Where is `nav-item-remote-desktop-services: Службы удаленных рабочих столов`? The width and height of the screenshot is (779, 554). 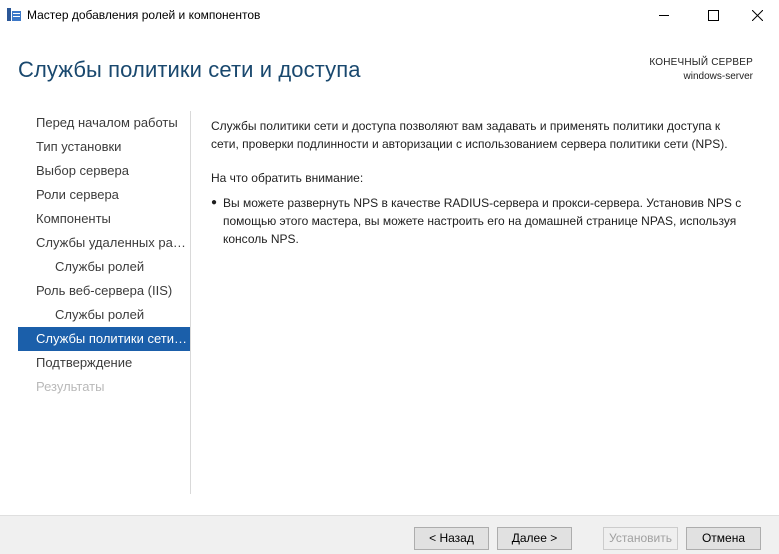
nav-item-remote-desktop-services: Службы удаленных рабочих столов is located at coordinates (104, 243).